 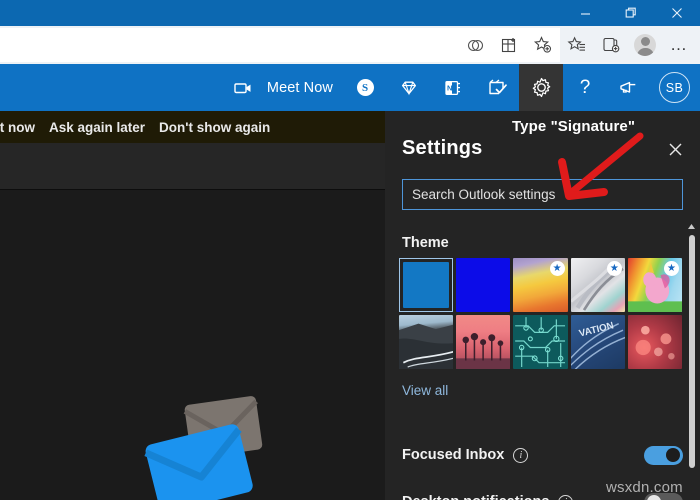 I want to click on restore-button, so click(x=631, y=13).